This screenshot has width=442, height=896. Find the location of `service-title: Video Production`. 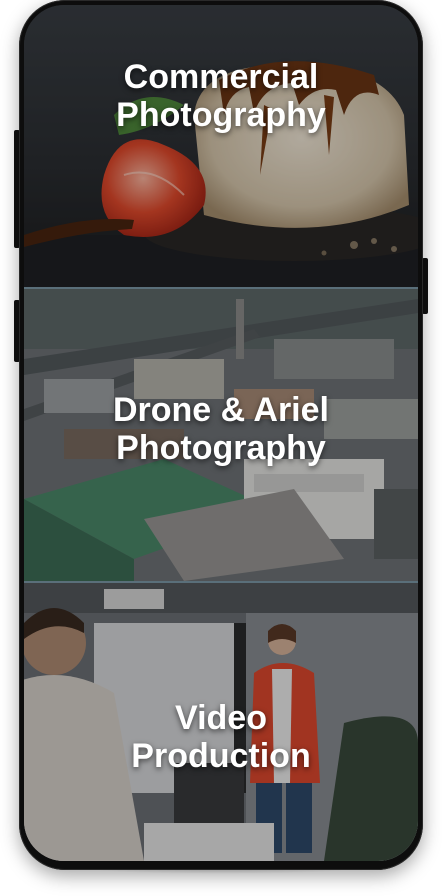

service-title: Video Production is located at coordinates (221, 737).